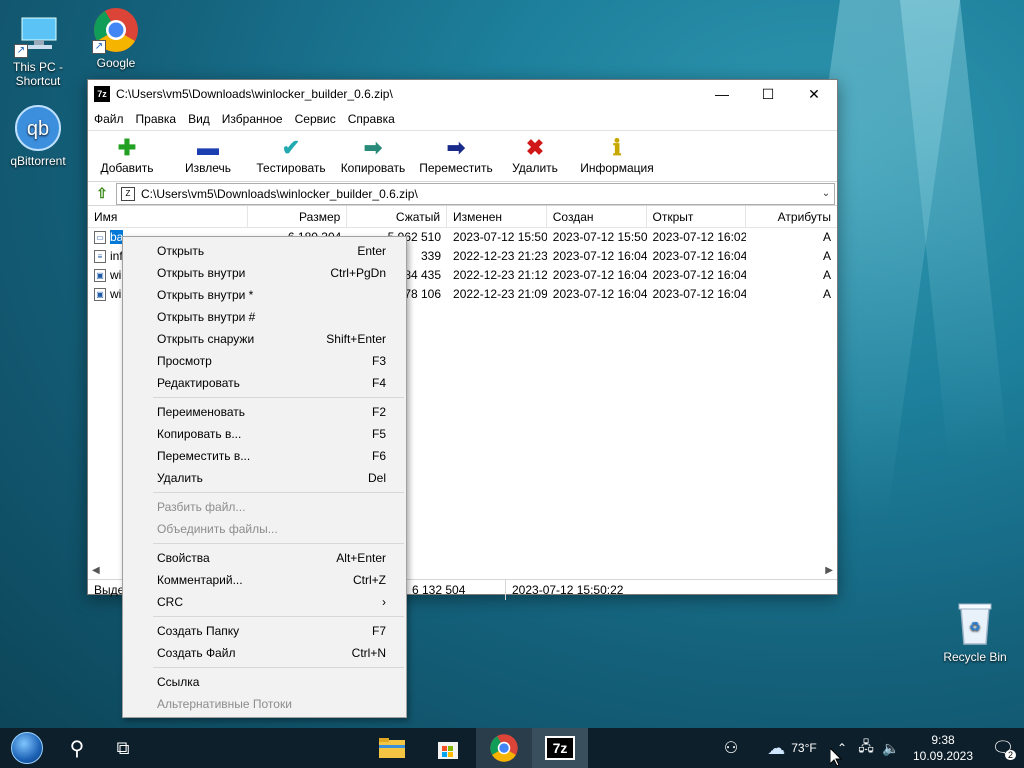 This screenshot has height=768, width=1024. I want to click on menu-item-create-folder: Создать Папку F7, so click(264, 631).